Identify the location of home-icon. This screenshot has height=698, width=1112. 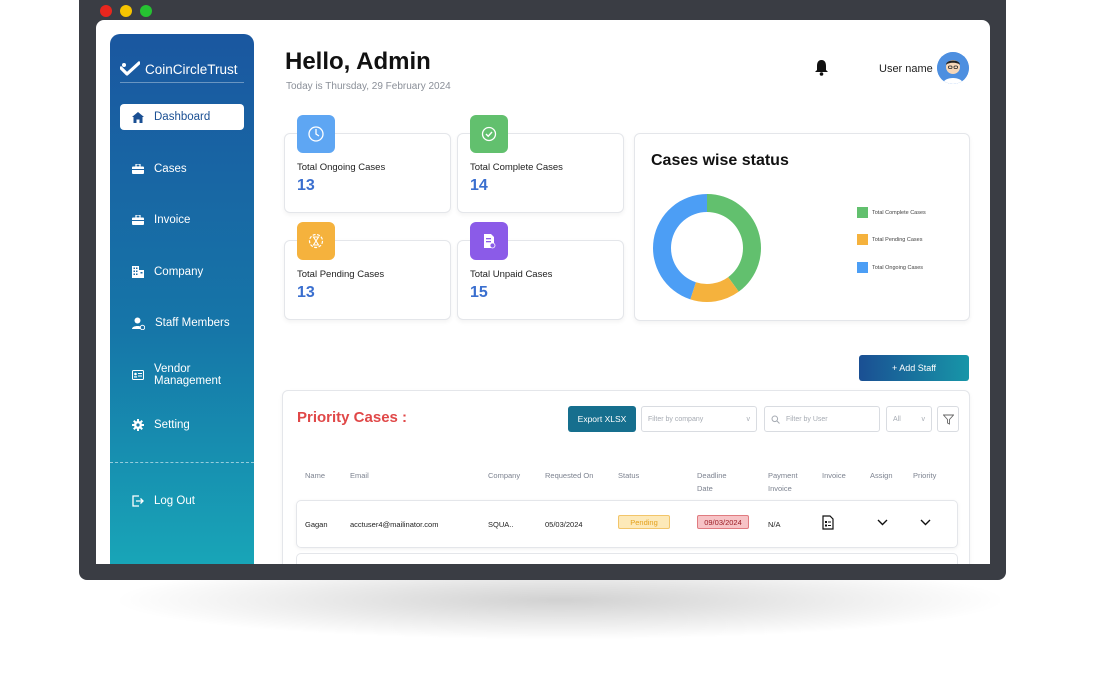
(138, 117).